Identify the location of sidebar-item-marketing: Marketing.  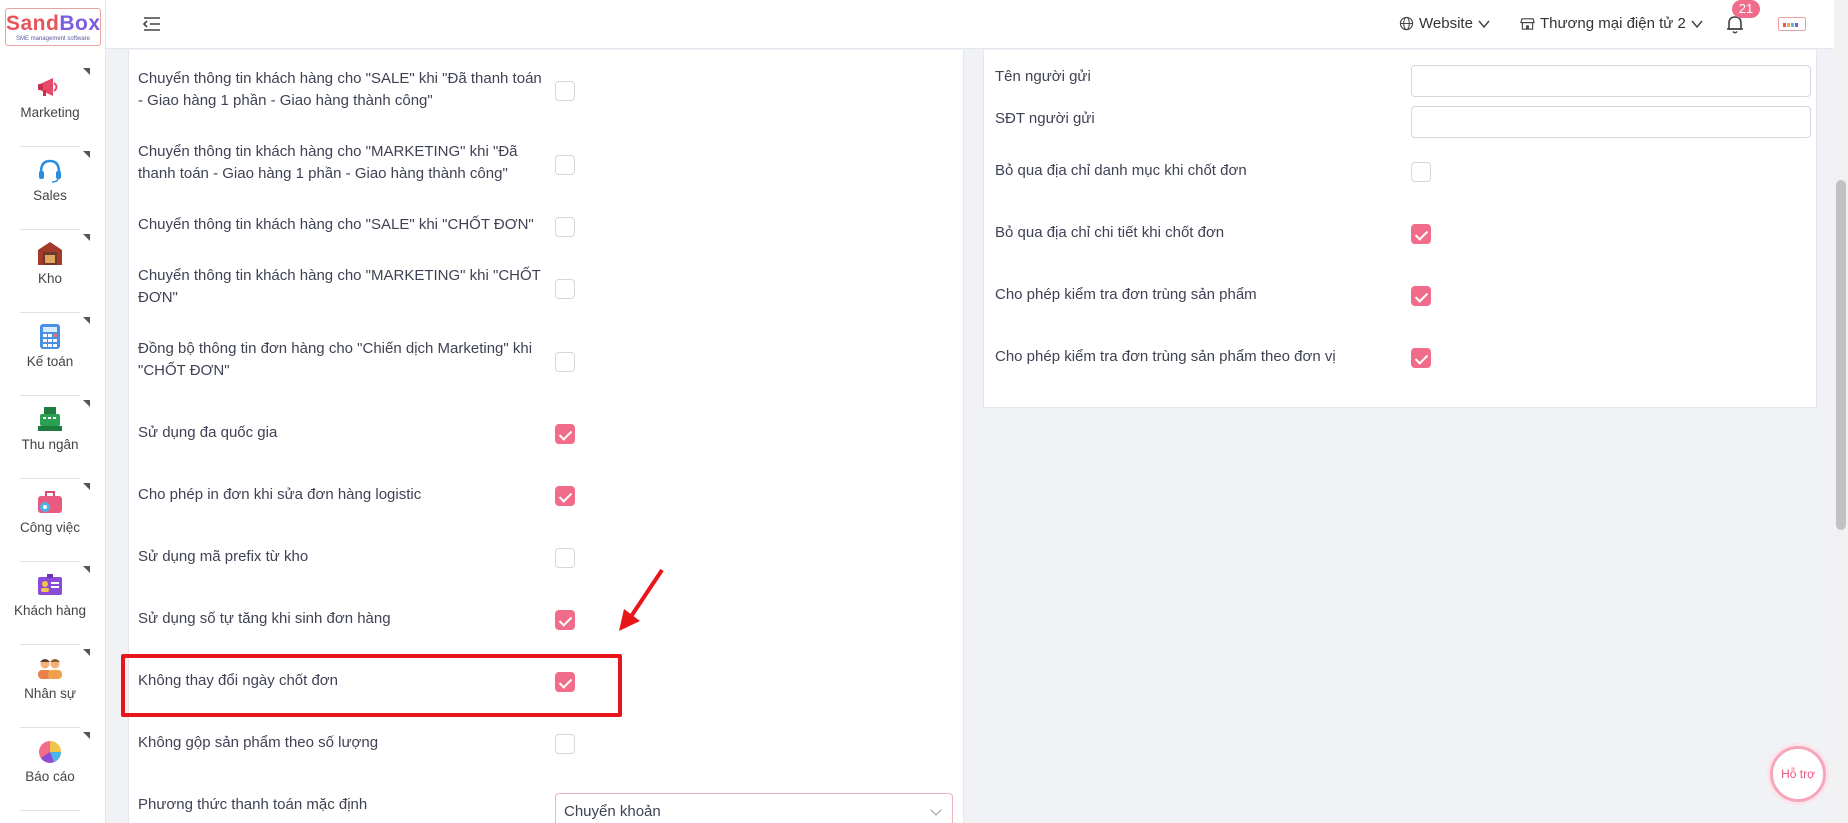
(50, 105).